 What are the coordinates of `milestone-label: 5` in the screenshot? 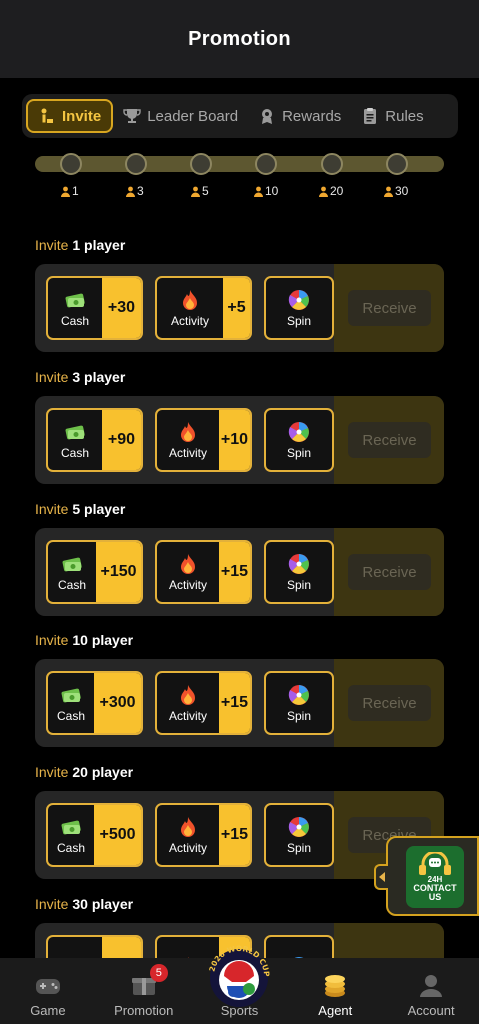 It's located at (199, 191).